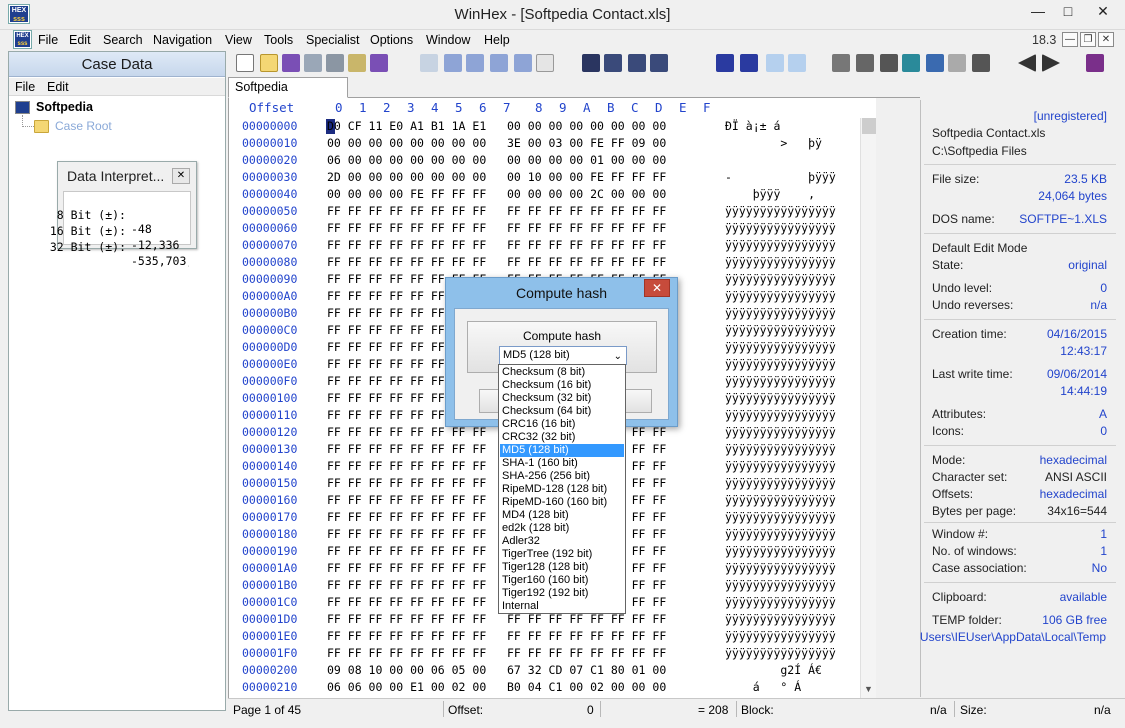 The height and width of the screenshot is (728, 1125). Describe the element at coordinates (618, 356) in the screenshot. I see `chevron-down-icon: ⌄` at that location.